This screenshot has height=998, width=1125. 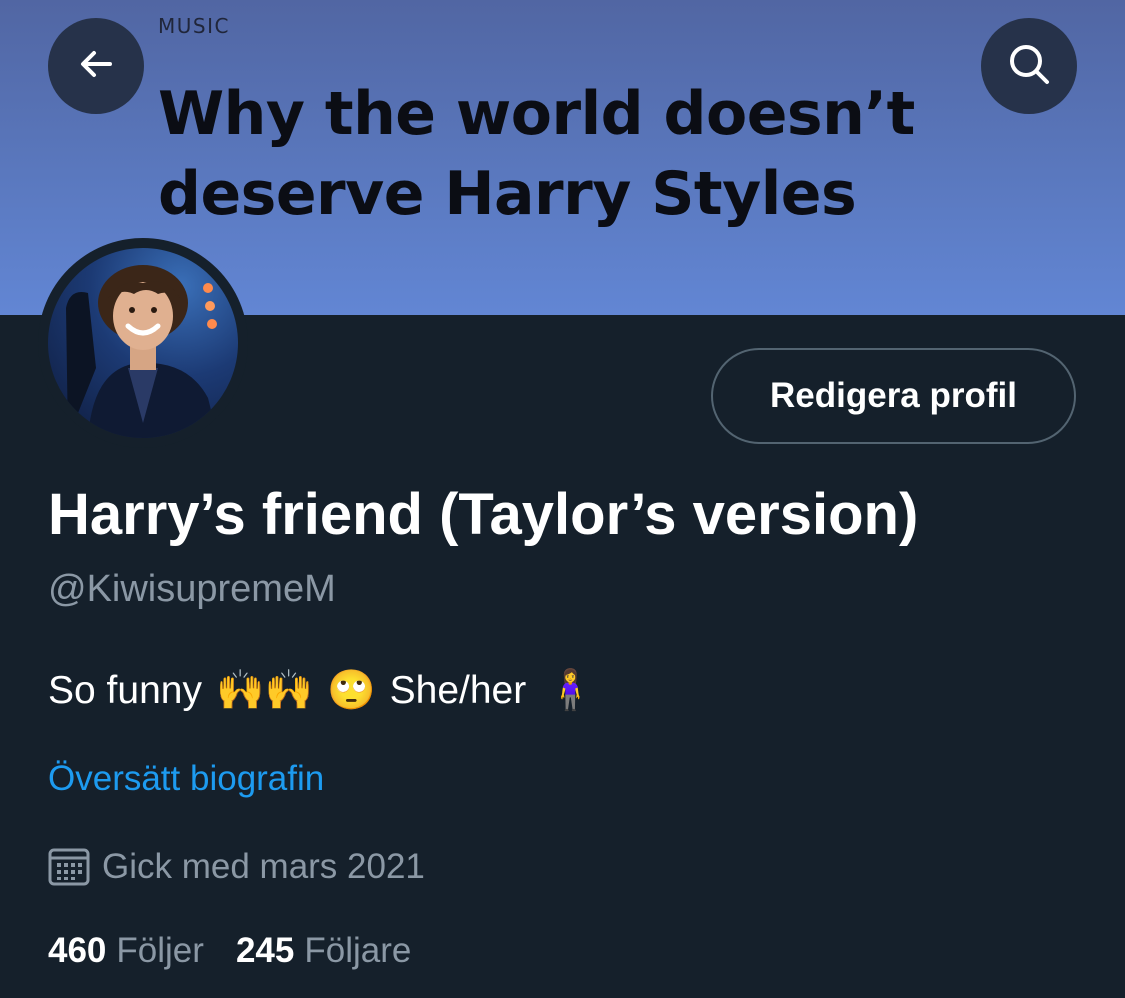 What do you see at coordinates (69, 867) in the screenshot?
I see `calendar-icon` at bounding box center [69, 867].